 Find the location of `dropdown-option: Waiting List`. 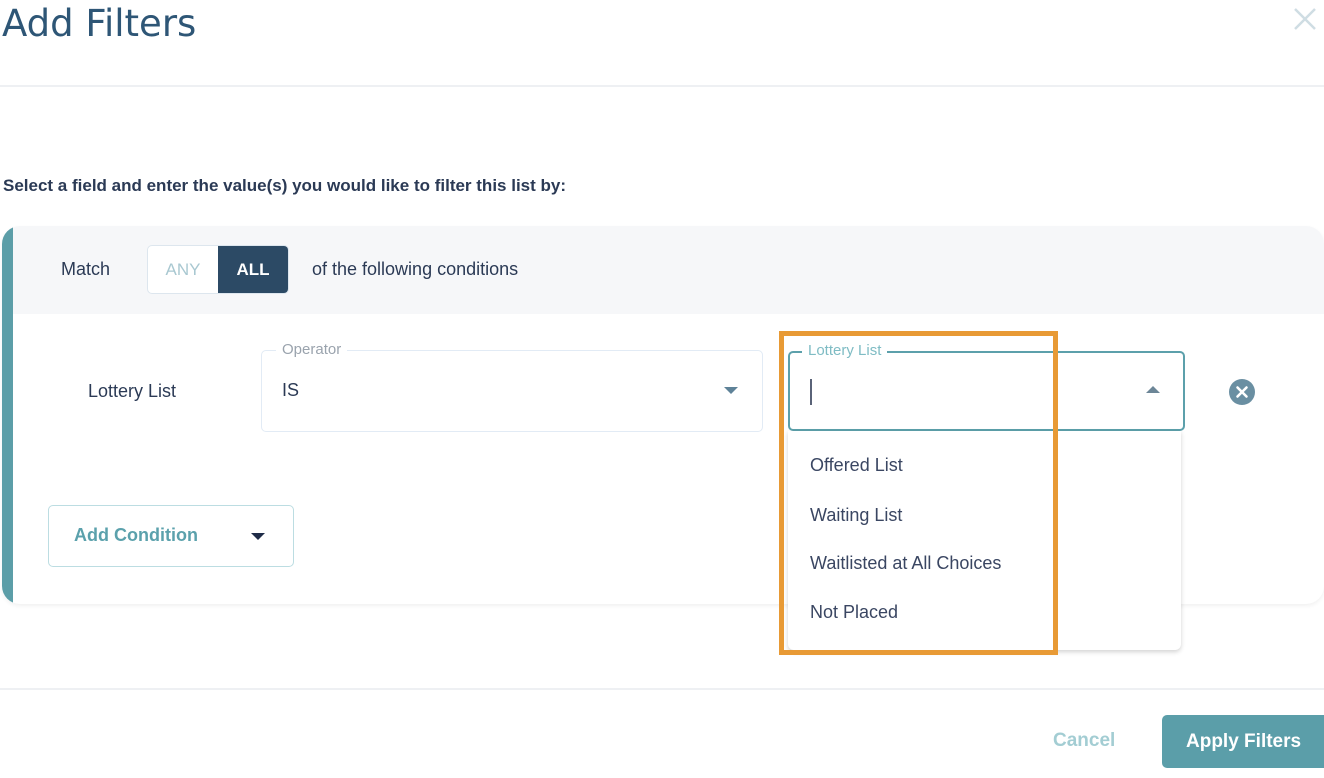

dropdown-option: Waiting List is located at coordinates (856, 515).